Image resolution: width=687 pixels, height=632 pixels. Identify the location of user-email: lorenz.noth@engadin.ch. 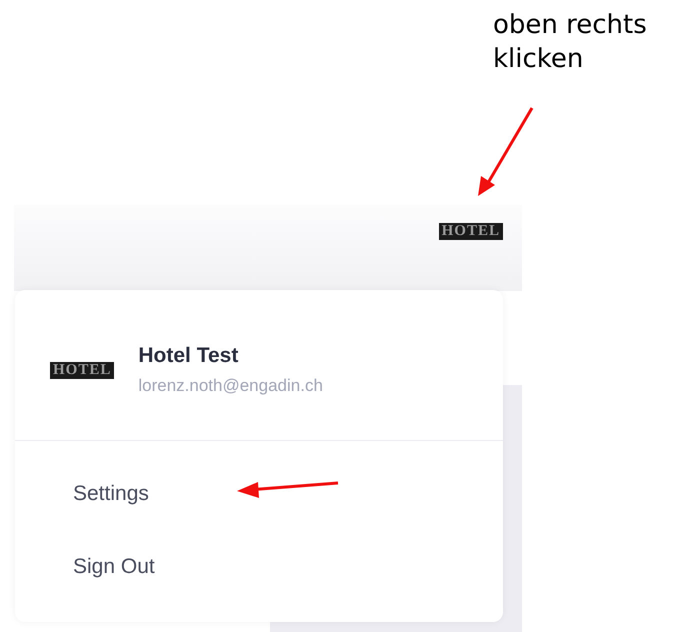
(230, 385).